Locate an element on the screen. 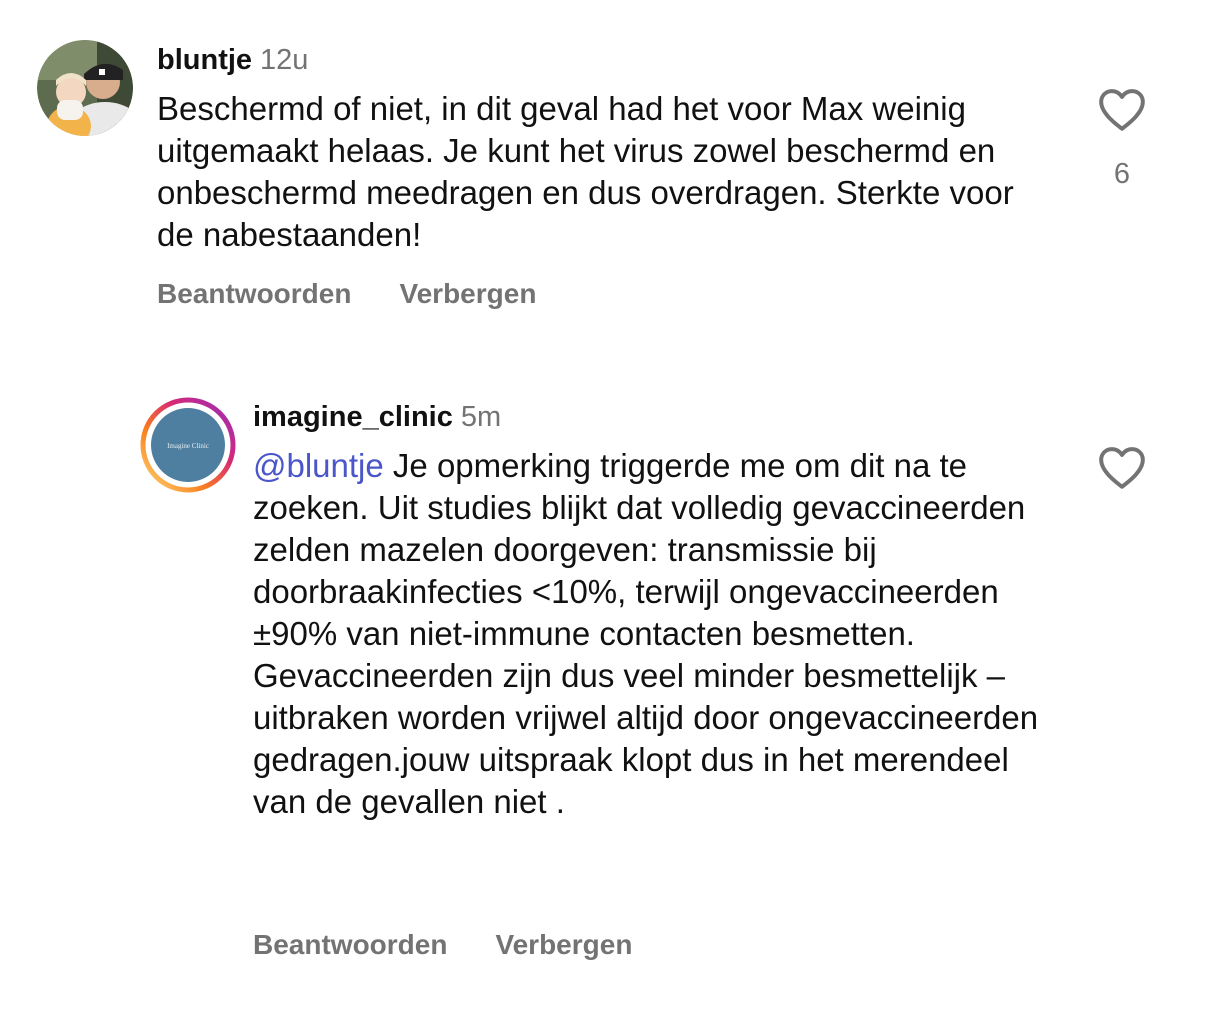 The image size is (1206, 1010). story-ring: Imagine Clinic is located at coordinates (188, 445).